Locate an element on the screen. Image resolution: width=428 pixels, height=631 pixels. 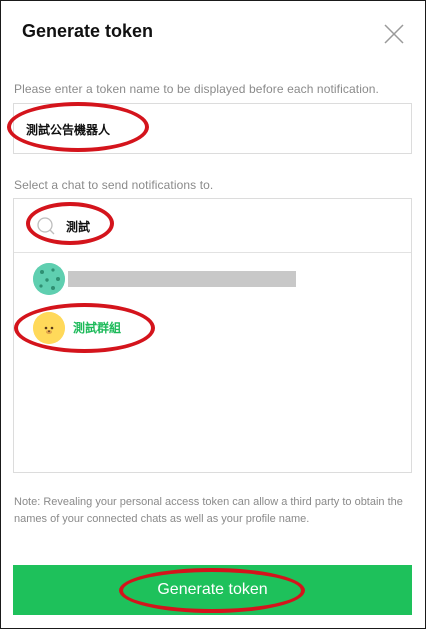
generate-token-button: Generate token is located at coordinates (212, 590).